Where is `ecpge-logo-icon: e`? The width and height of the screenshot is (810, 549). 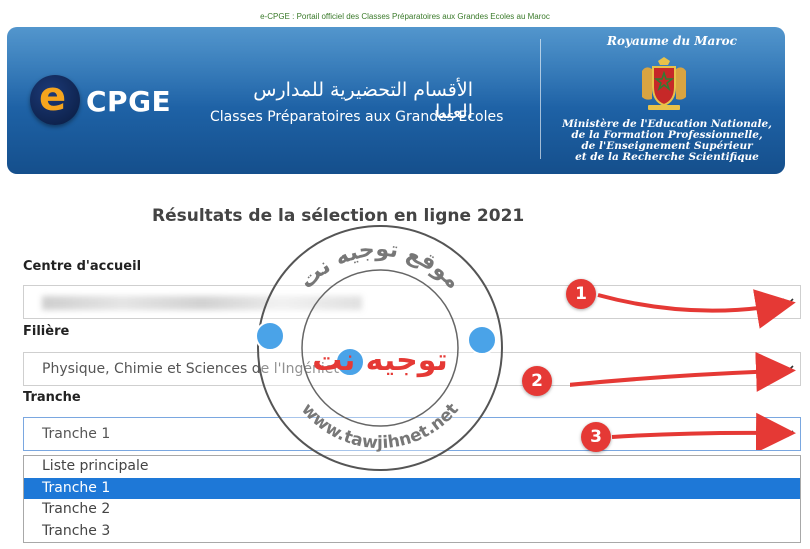 ecpge-logo-icon: e is located at coordinates (55, 100).